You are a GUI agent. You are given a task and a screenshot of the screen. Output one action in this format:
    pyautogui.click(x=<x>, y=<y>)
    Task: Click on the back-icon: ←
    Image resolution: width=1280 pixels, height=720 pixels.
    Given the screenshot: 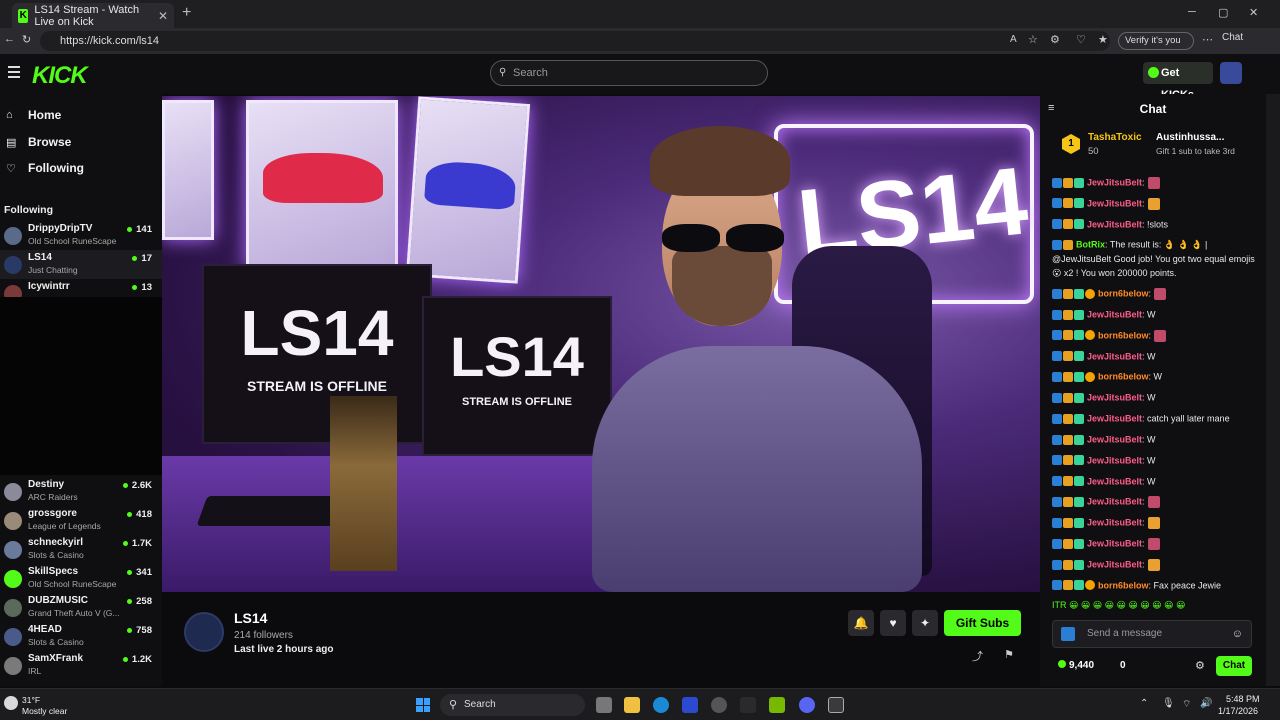 What is the action you would take?
    pyautogui.click(x=9, y=39)
    